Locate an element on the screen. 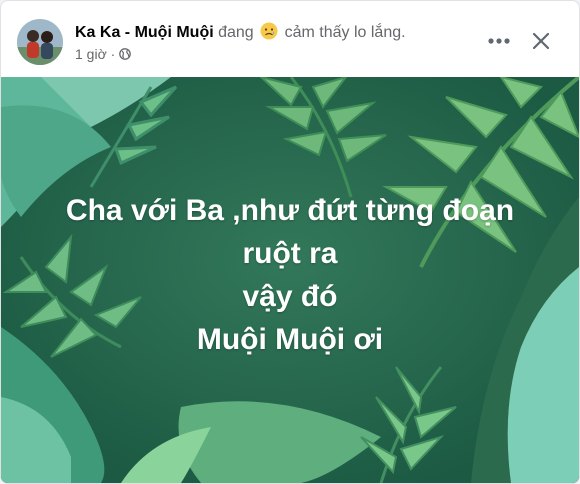 The image size is (580, 484). author-status-line: Ka Ka - Muội Muội đang cảm thấy lo lắng. is located at coordinates (240, 32).